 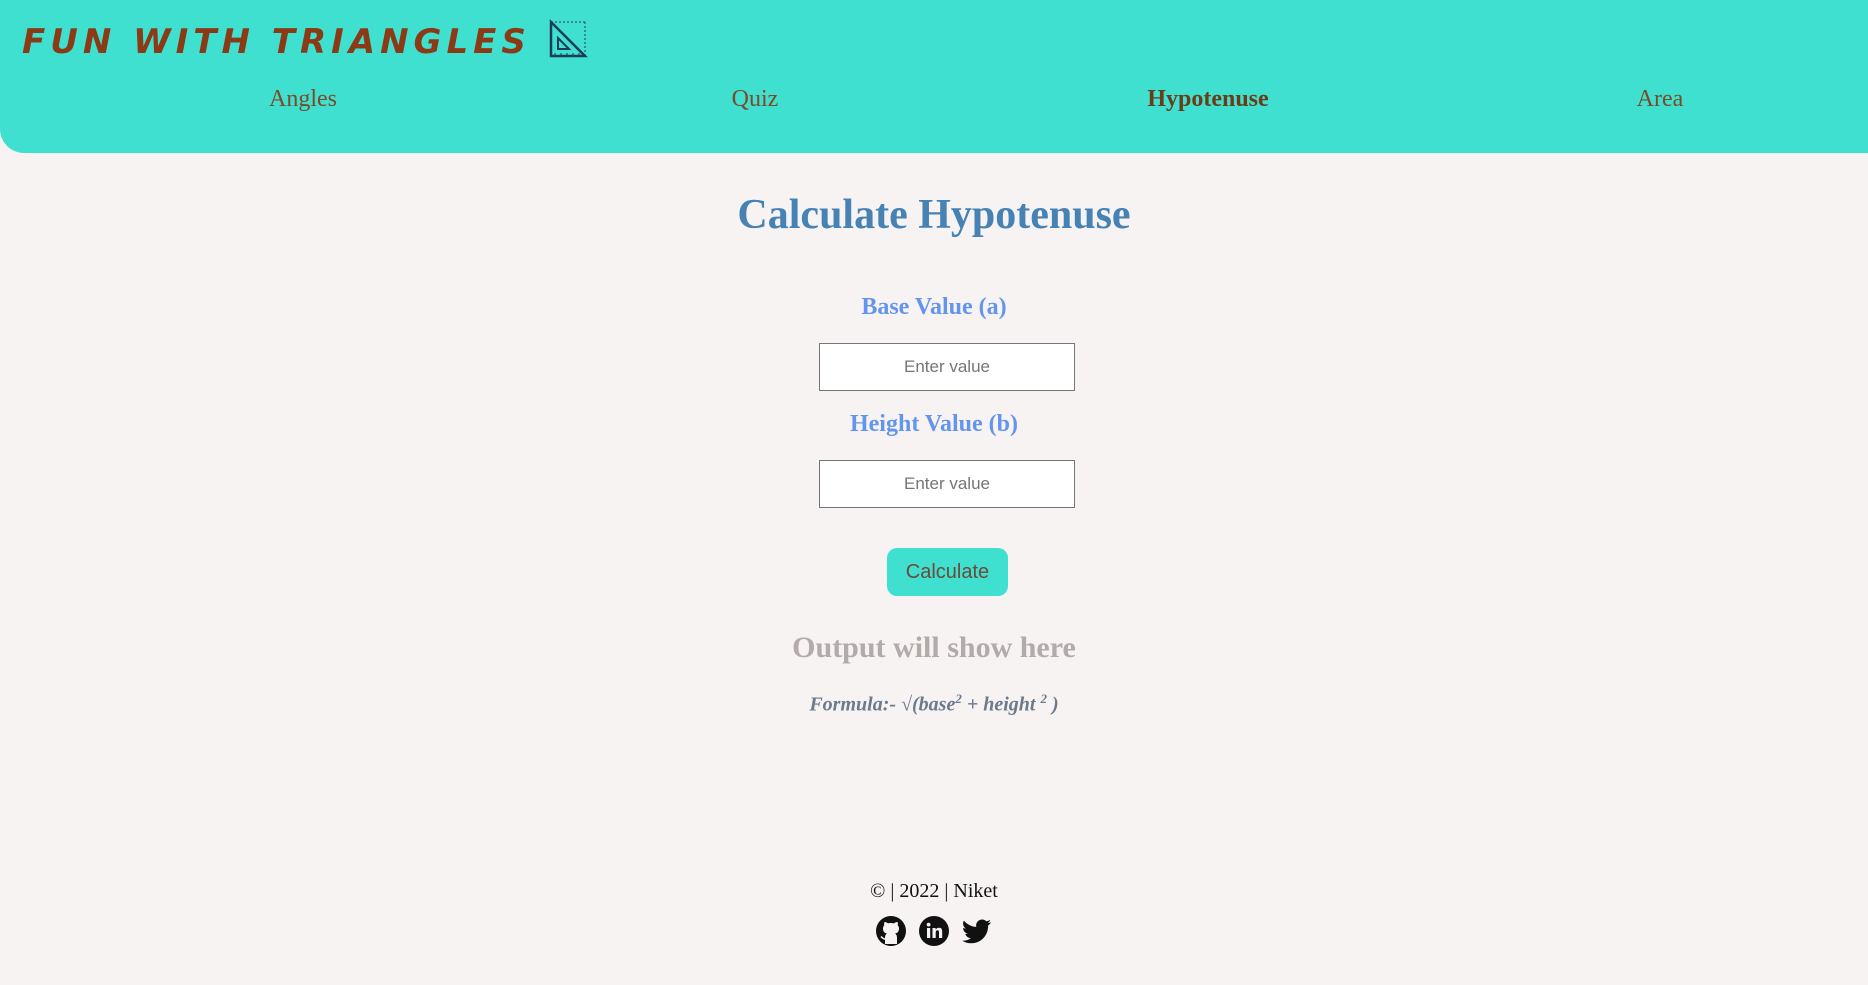 I want to click on github-icon, so click(x=891, y=931).